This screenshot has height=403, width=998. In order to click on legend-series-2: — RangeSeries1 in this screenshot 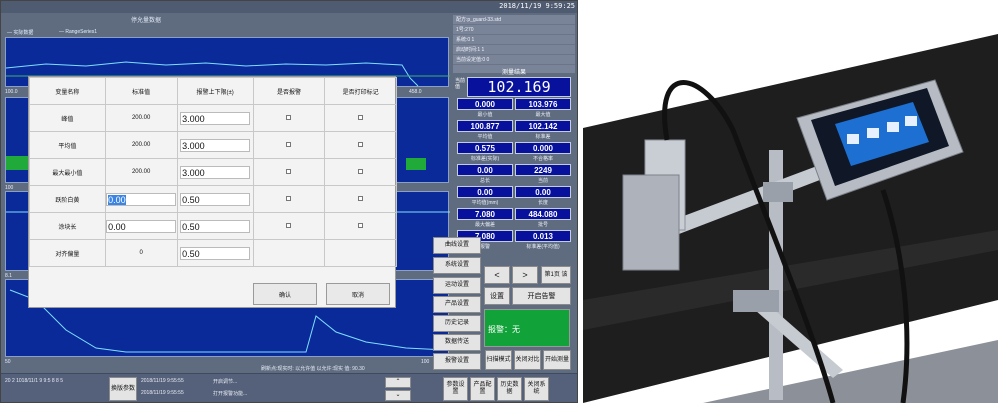, I will do `click(78, 32)`.